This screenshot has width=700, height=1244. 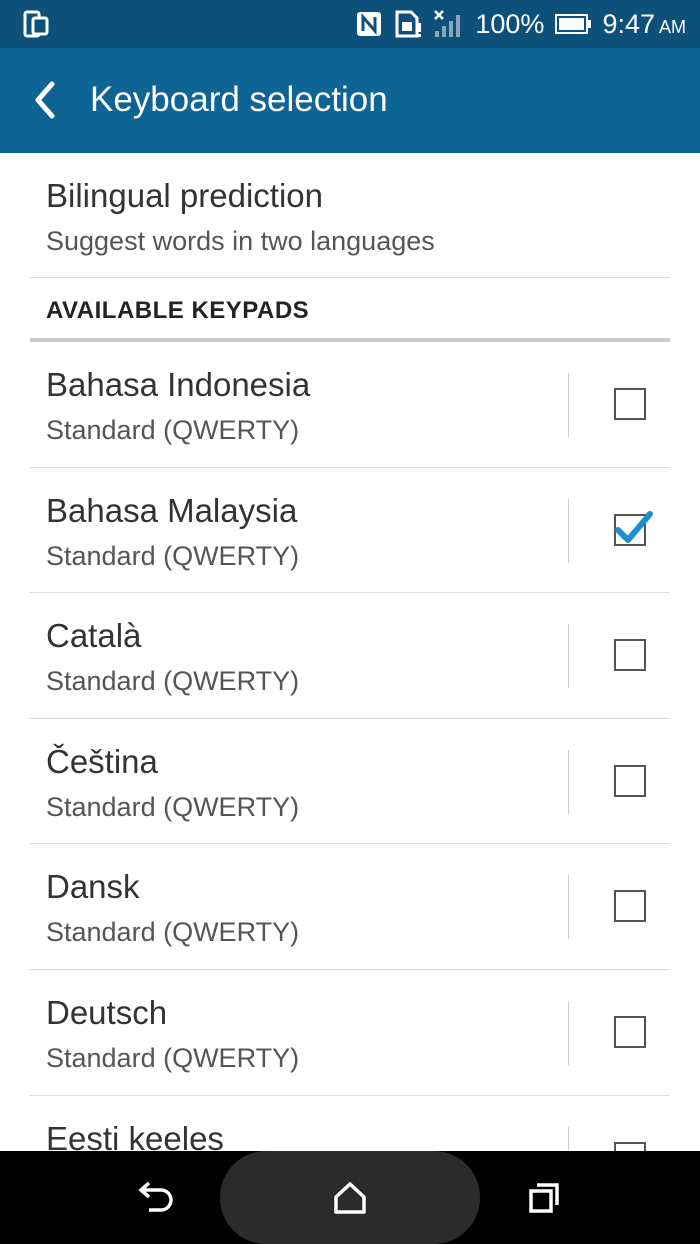 I want to click on setting-summary: Suggest words in two languages, so click(x=240, y=241).